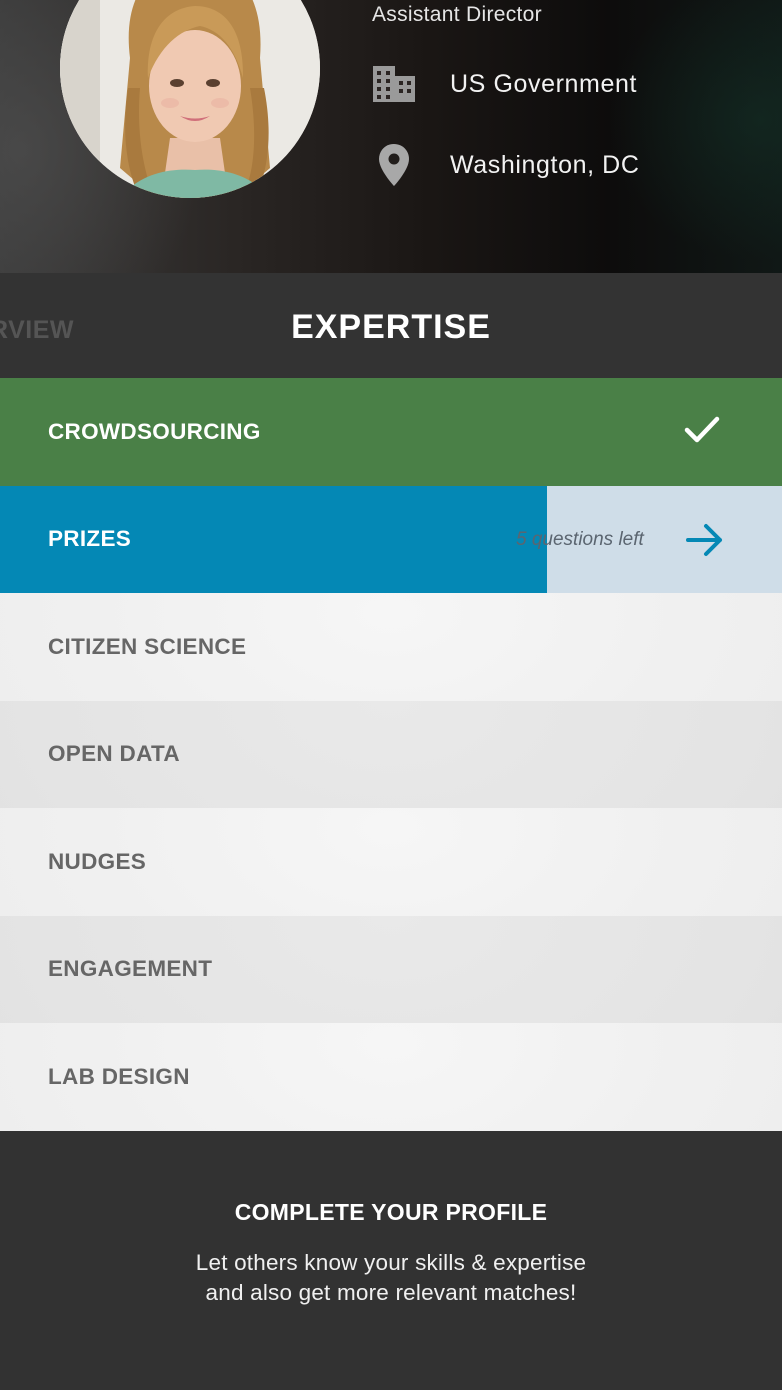 Image resolution: width=782 pixels, height=1390 pixels. I want to click on avatar, so click(190, 99).